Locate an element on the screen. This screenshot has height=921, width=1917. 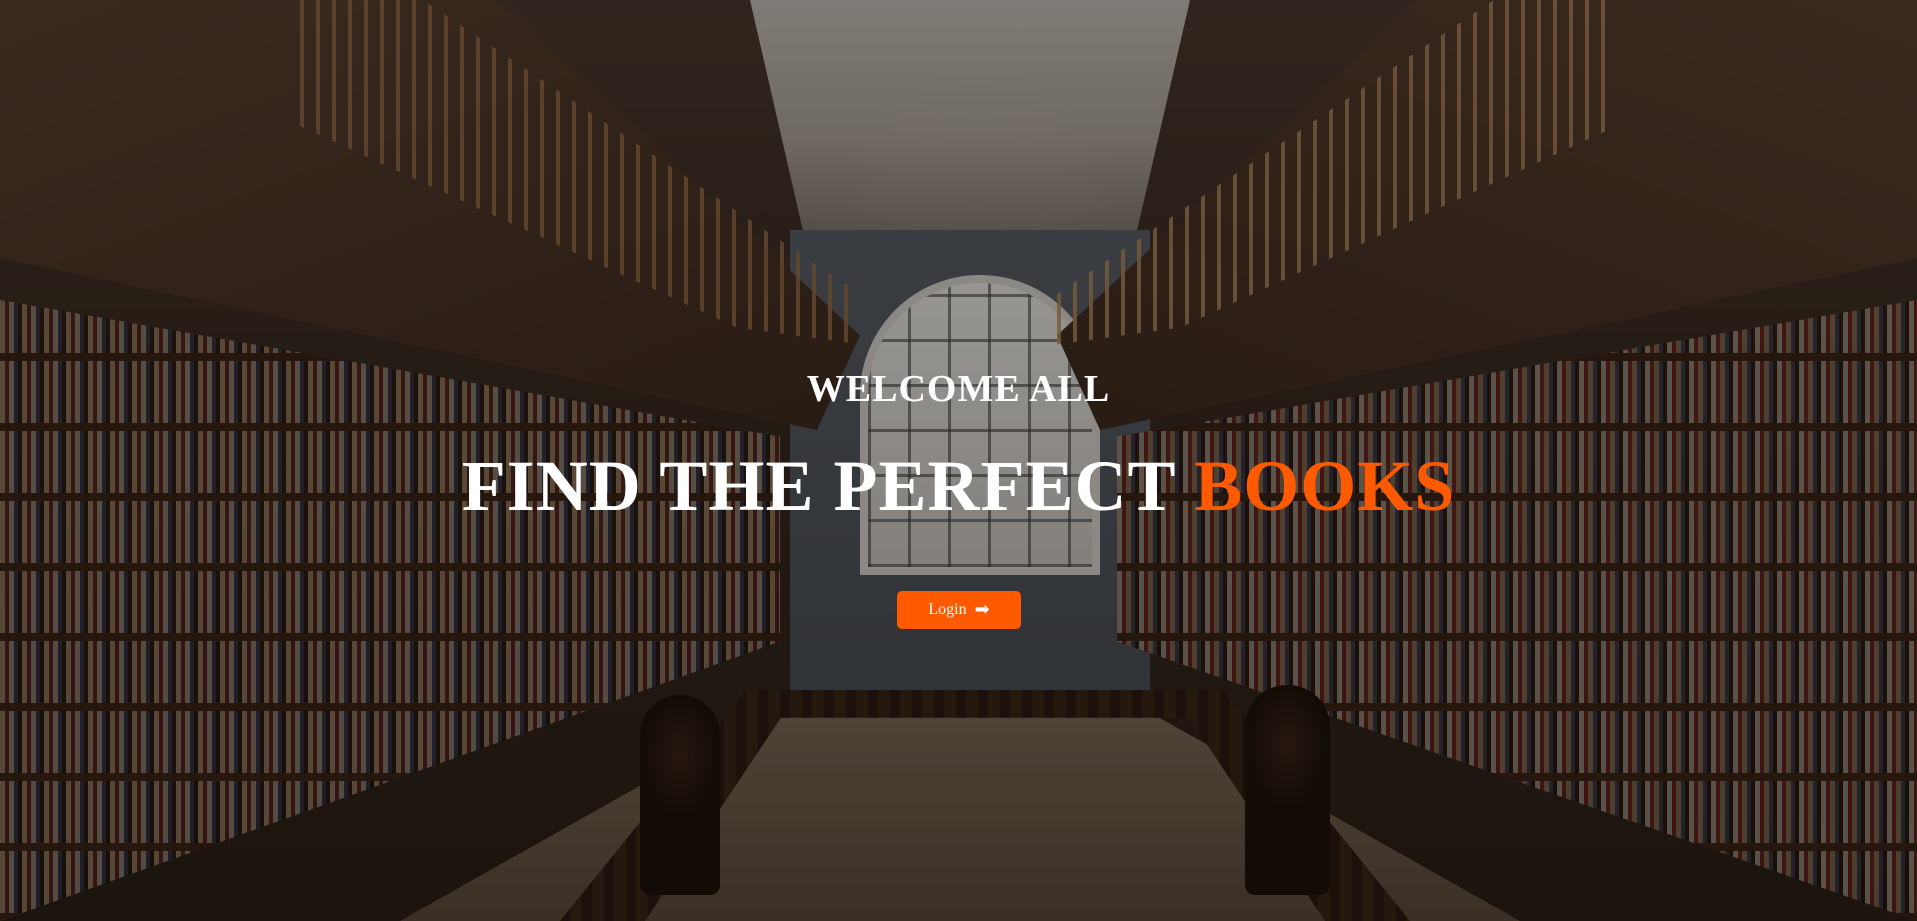
arrow-right-icon: ➡ is located at coordinates (982, 609).